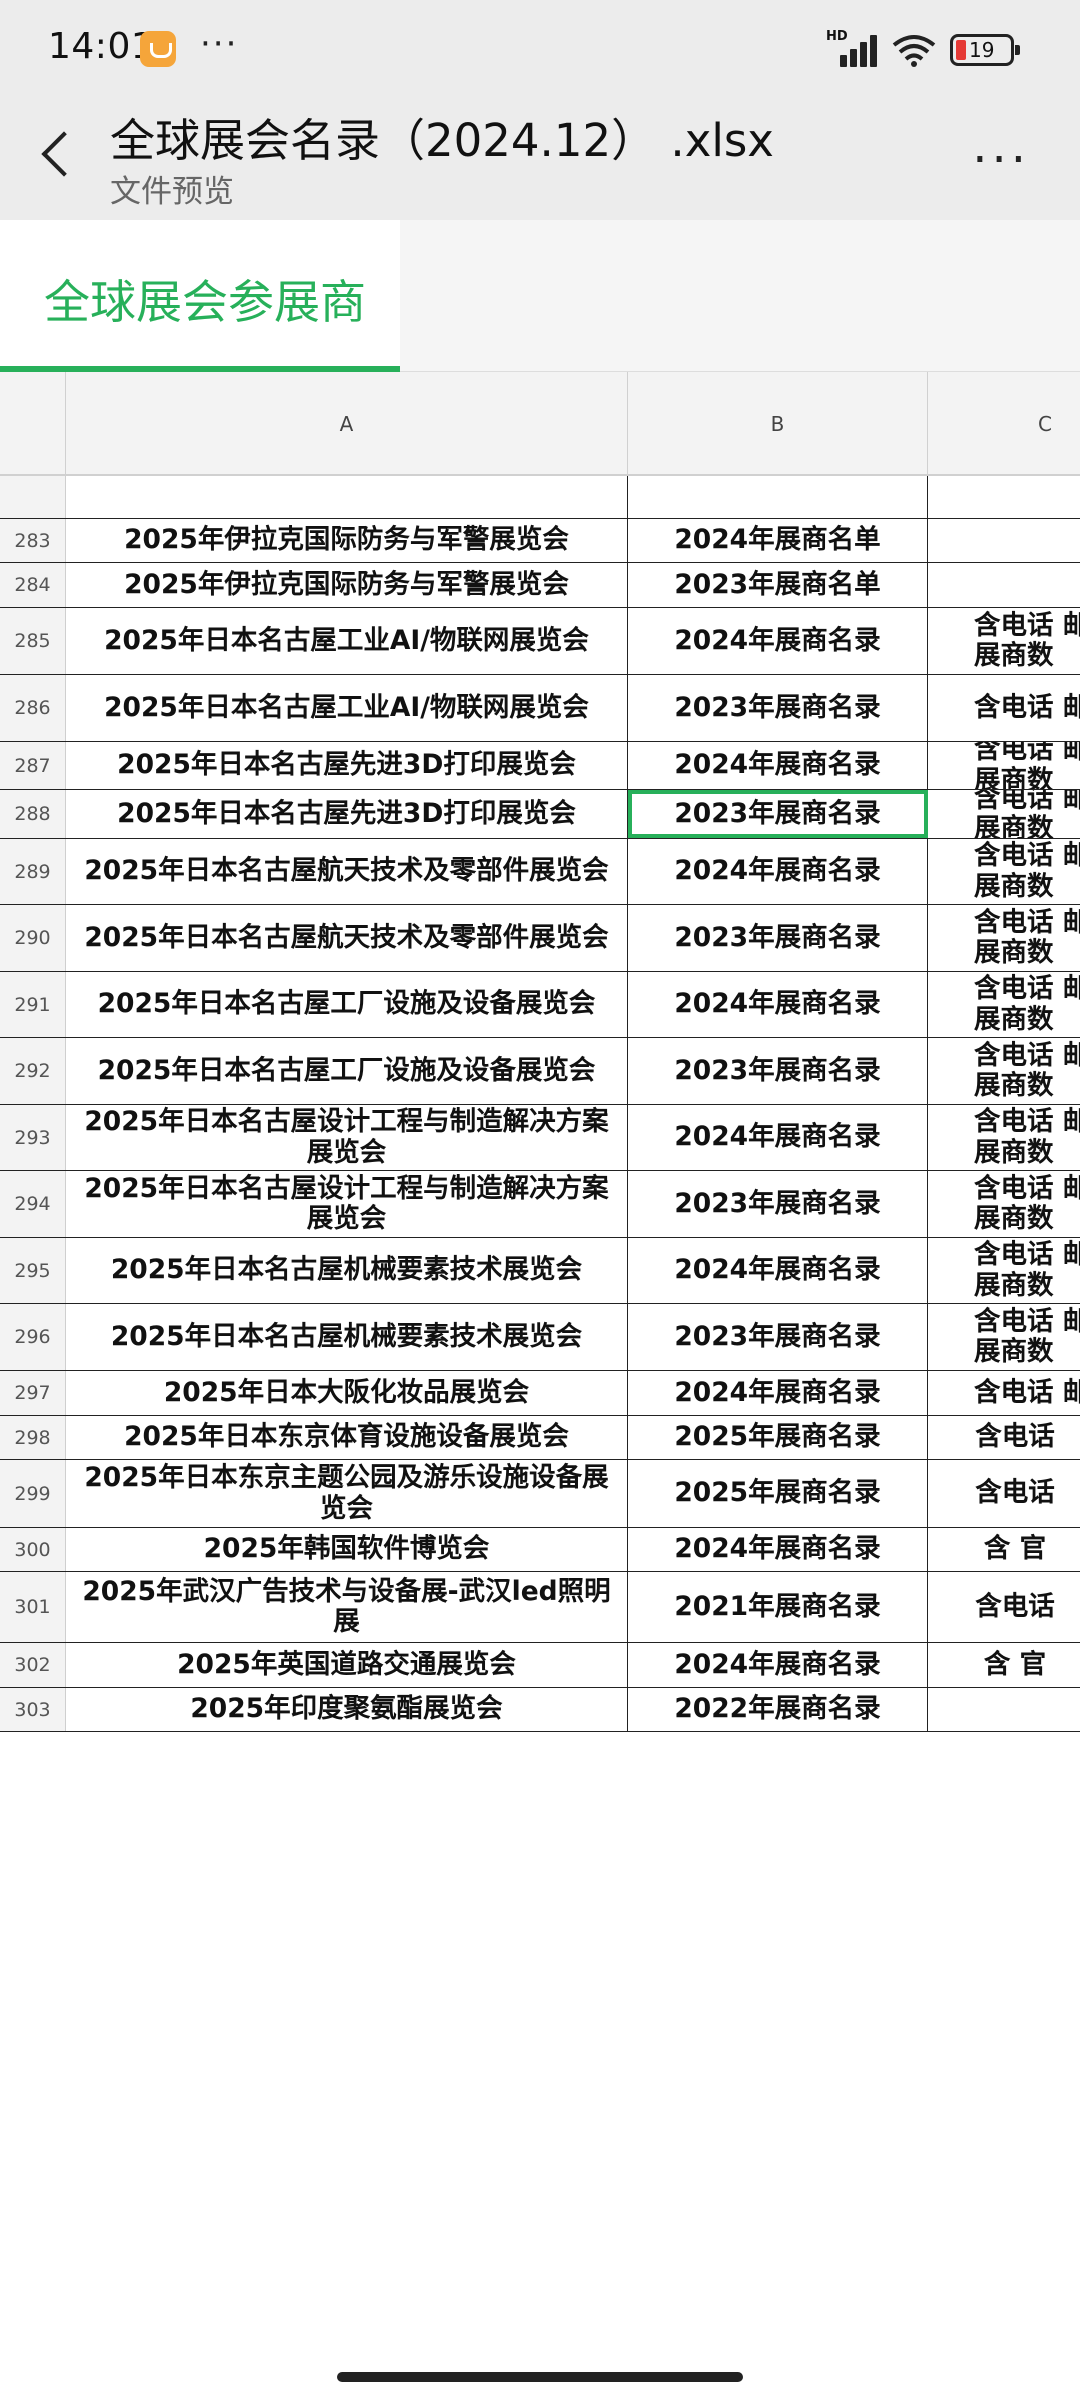 The width and height of the screenshot is (1080, 2400). I want to click on cell-b: 2024年展商名单, so click(778, 540).